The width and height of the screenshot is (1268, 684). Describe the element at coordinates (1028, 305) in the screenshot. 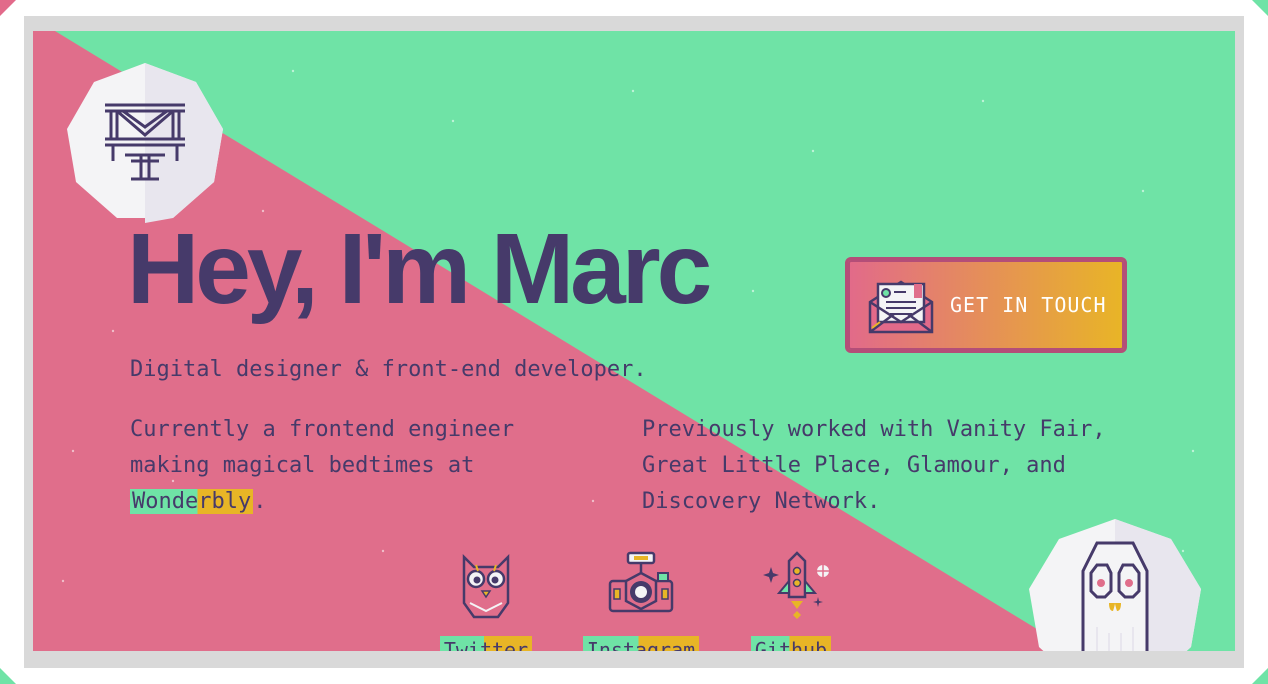

I see `cta-label: GET IN TOUCH` at that location.